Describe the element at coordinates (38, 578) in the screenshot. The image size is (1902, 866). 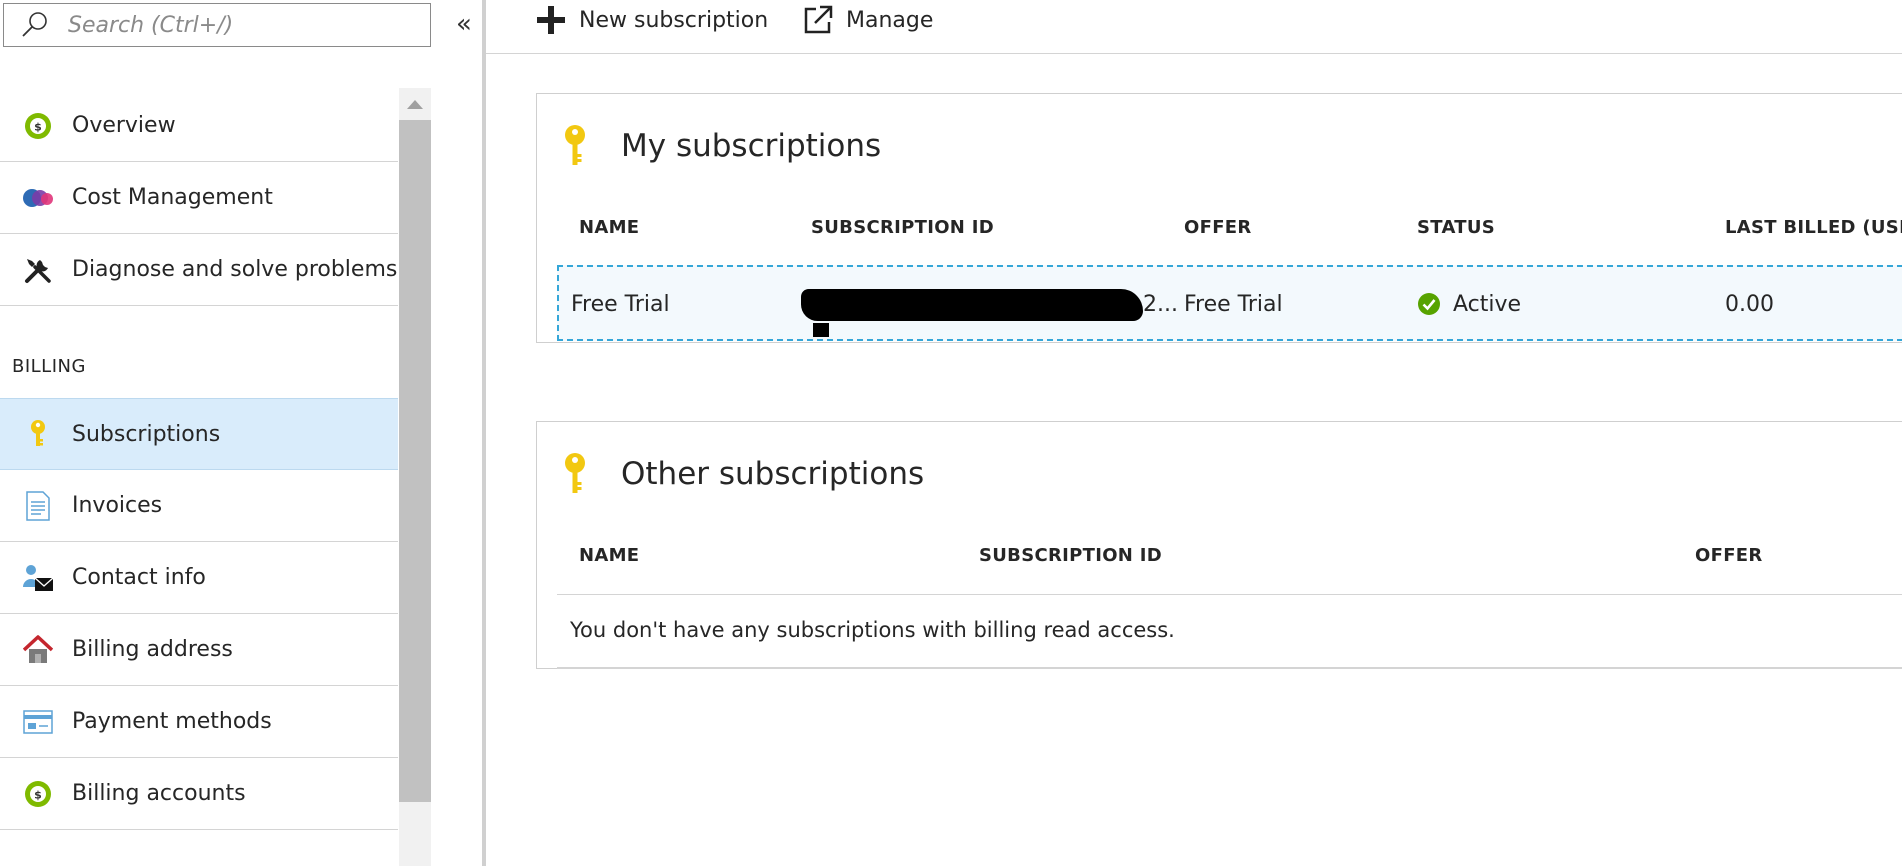
I see `contact-icon` at that location.